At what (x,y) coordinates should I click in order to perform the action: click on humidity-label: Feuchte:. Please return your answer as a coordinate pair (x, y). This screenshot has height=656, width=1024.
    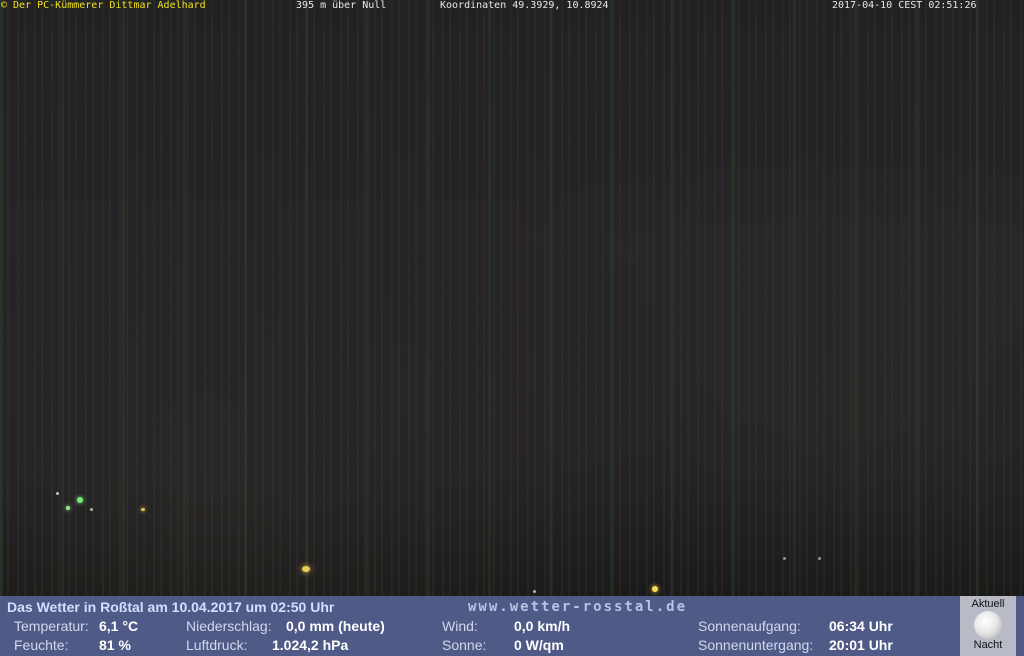
    Looking at the image, I should click on (41, 645).